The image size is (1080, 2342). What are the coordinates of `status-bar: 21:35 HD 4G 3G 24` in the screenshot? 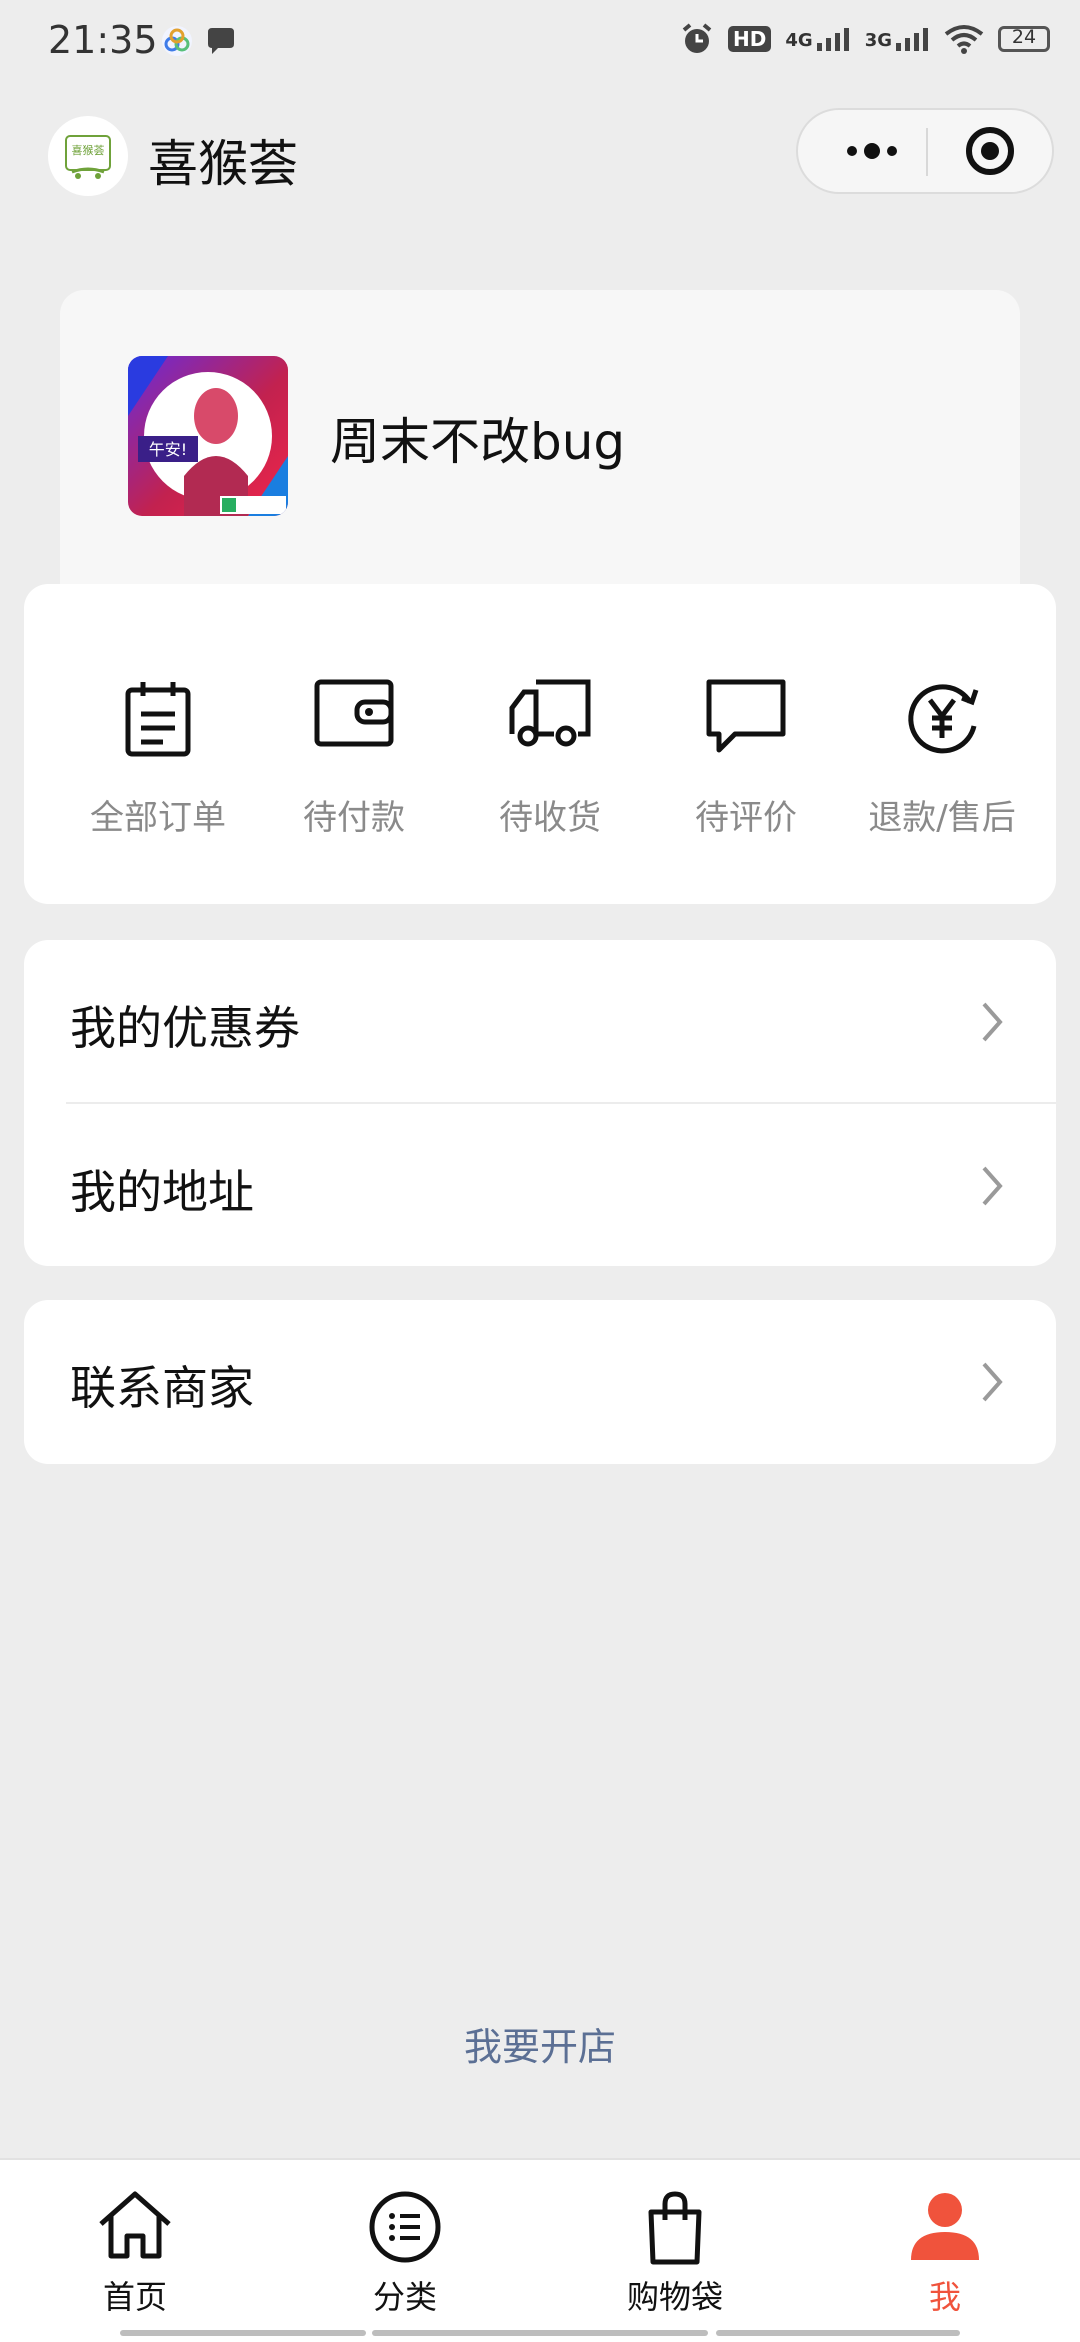 It's located at (540, 42).